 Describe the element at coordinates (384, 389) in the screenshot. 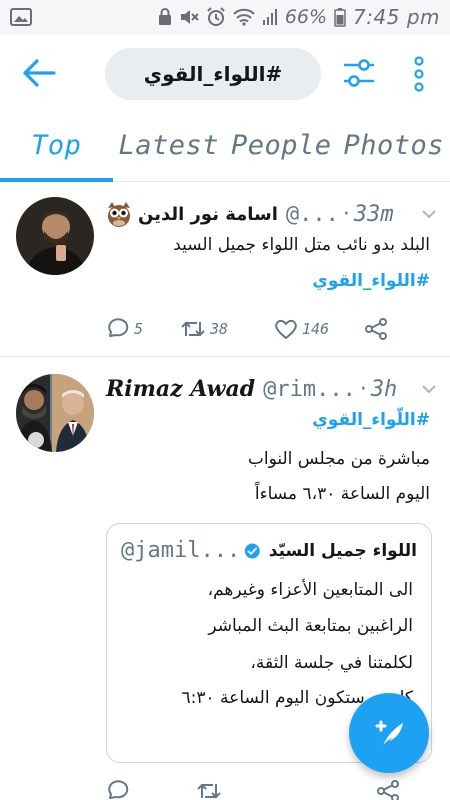

I see `tweet-time: 3h` at that location.